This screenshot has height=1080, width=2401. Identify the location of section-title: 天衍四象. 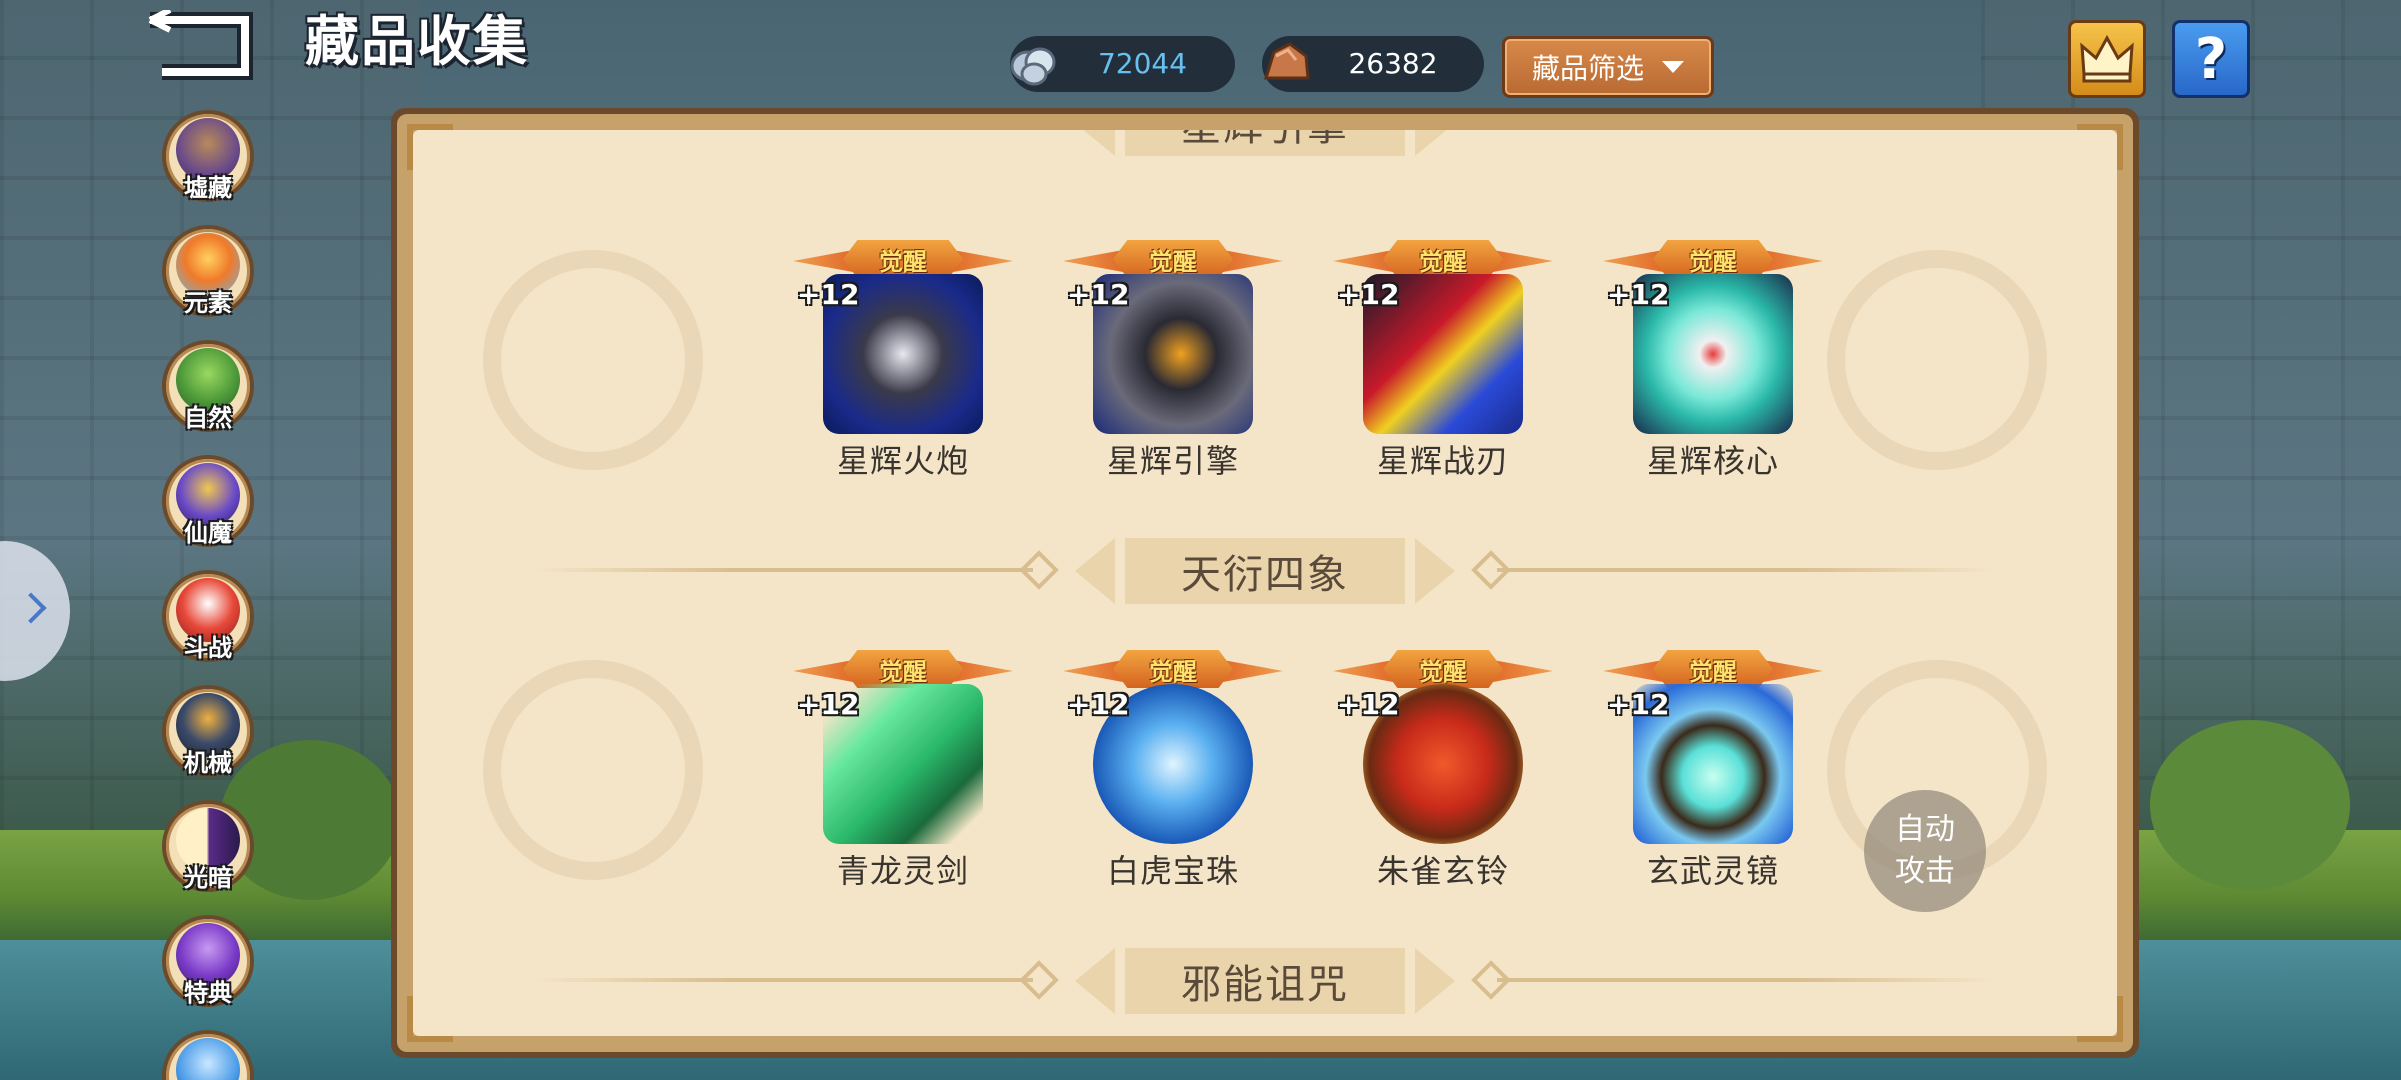
(1265, 575).